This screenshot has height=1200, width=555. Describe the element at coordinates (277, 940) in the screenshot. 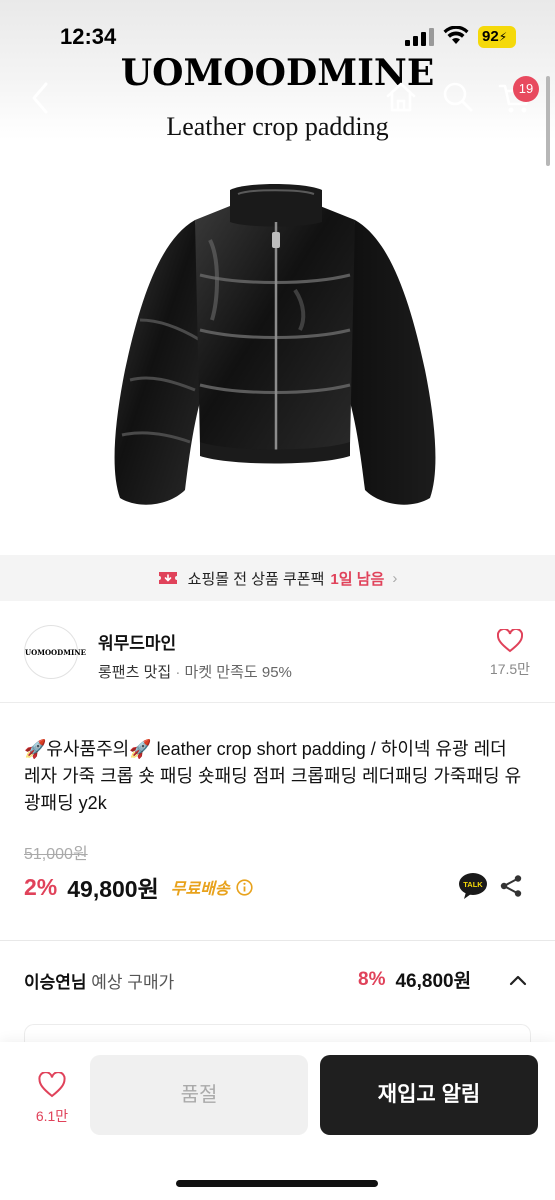

I see `section-divider` at that location.